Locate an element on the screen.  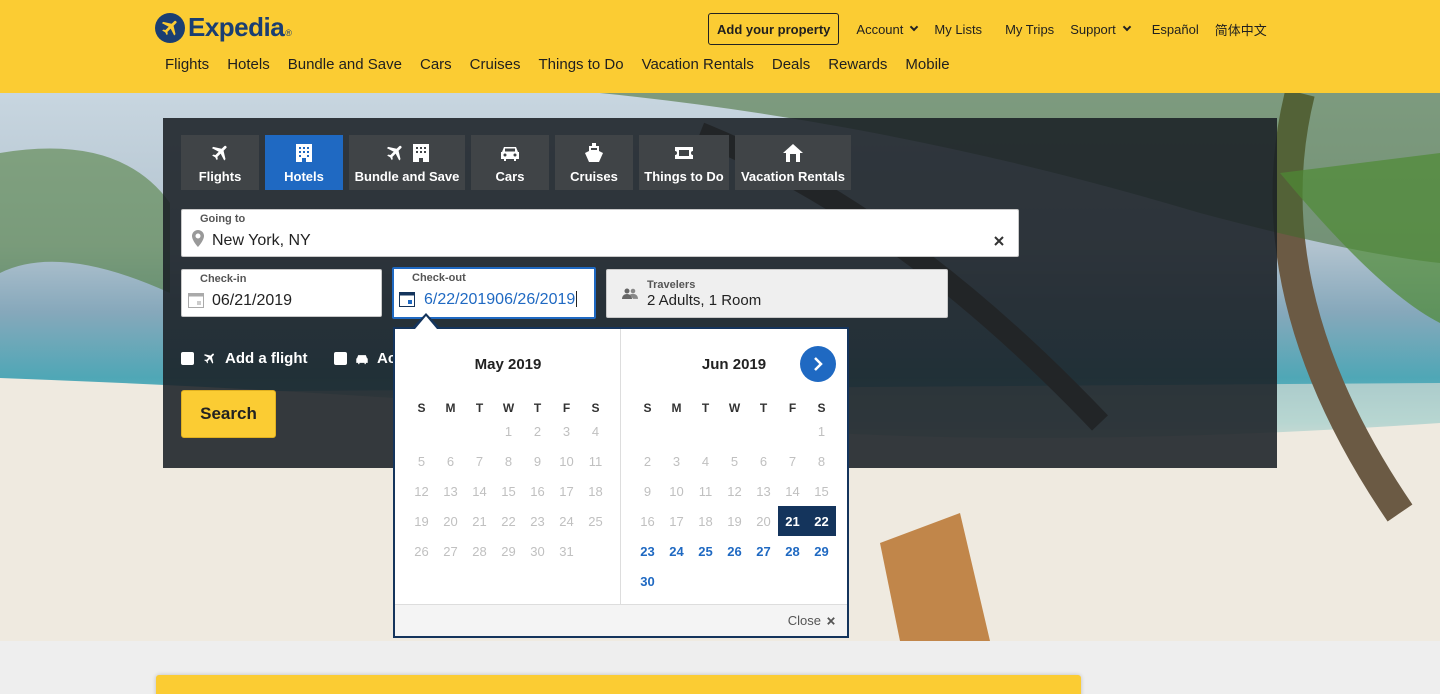
language-spanish-link: Español is located at coordinates (1175, 29).